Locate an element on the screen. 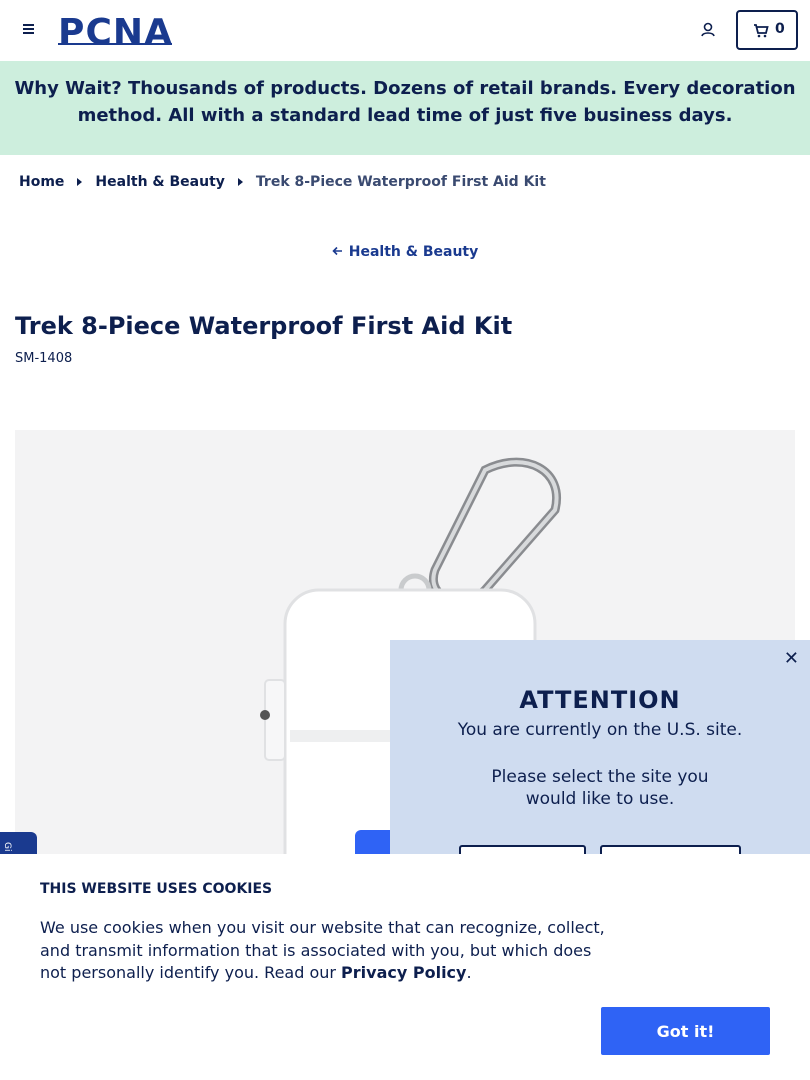 This screenshot has height=1080, width=810. close-icon: ✕ is located at coordinates (791, 658).